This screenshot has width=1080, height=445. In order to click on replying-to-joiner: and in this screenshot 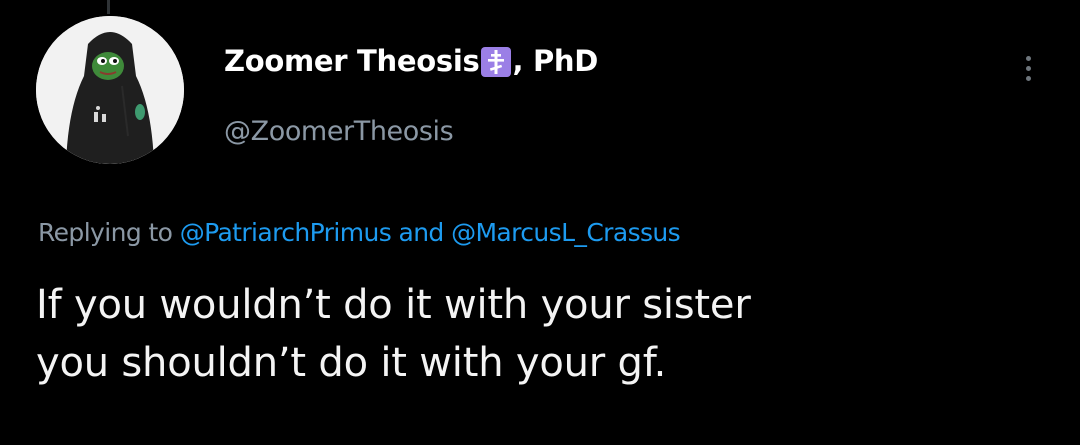, I will do `click(421, 232)`.